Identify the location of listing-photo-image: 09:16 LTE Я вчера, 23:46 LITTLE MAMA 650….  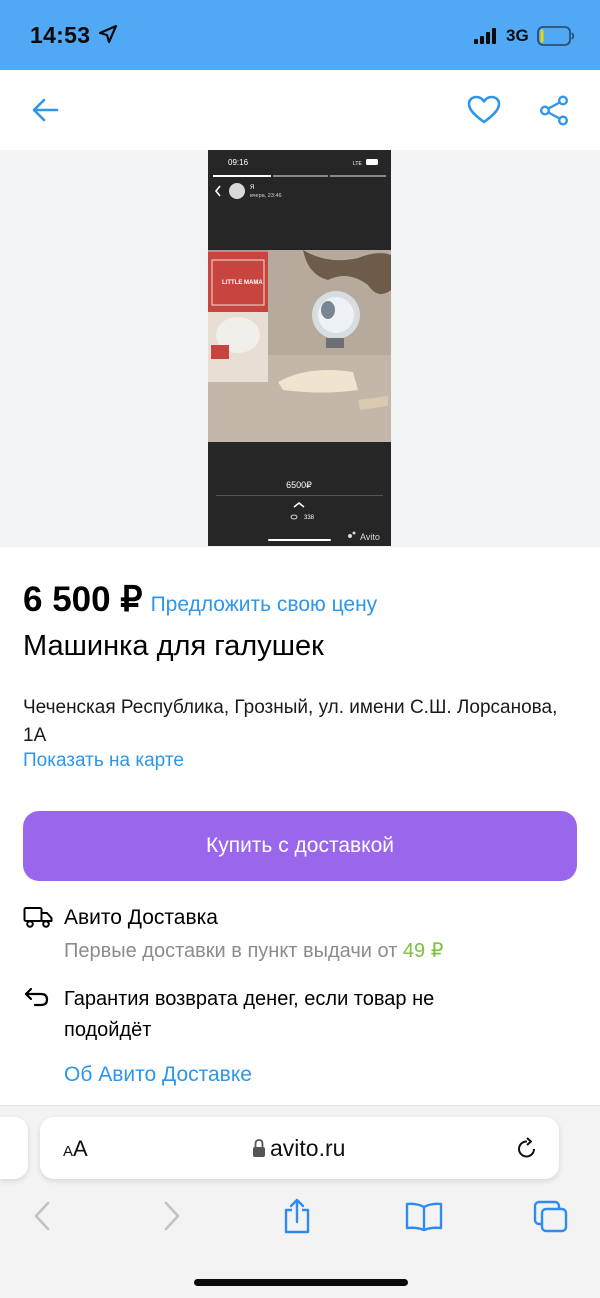
(299, 348).